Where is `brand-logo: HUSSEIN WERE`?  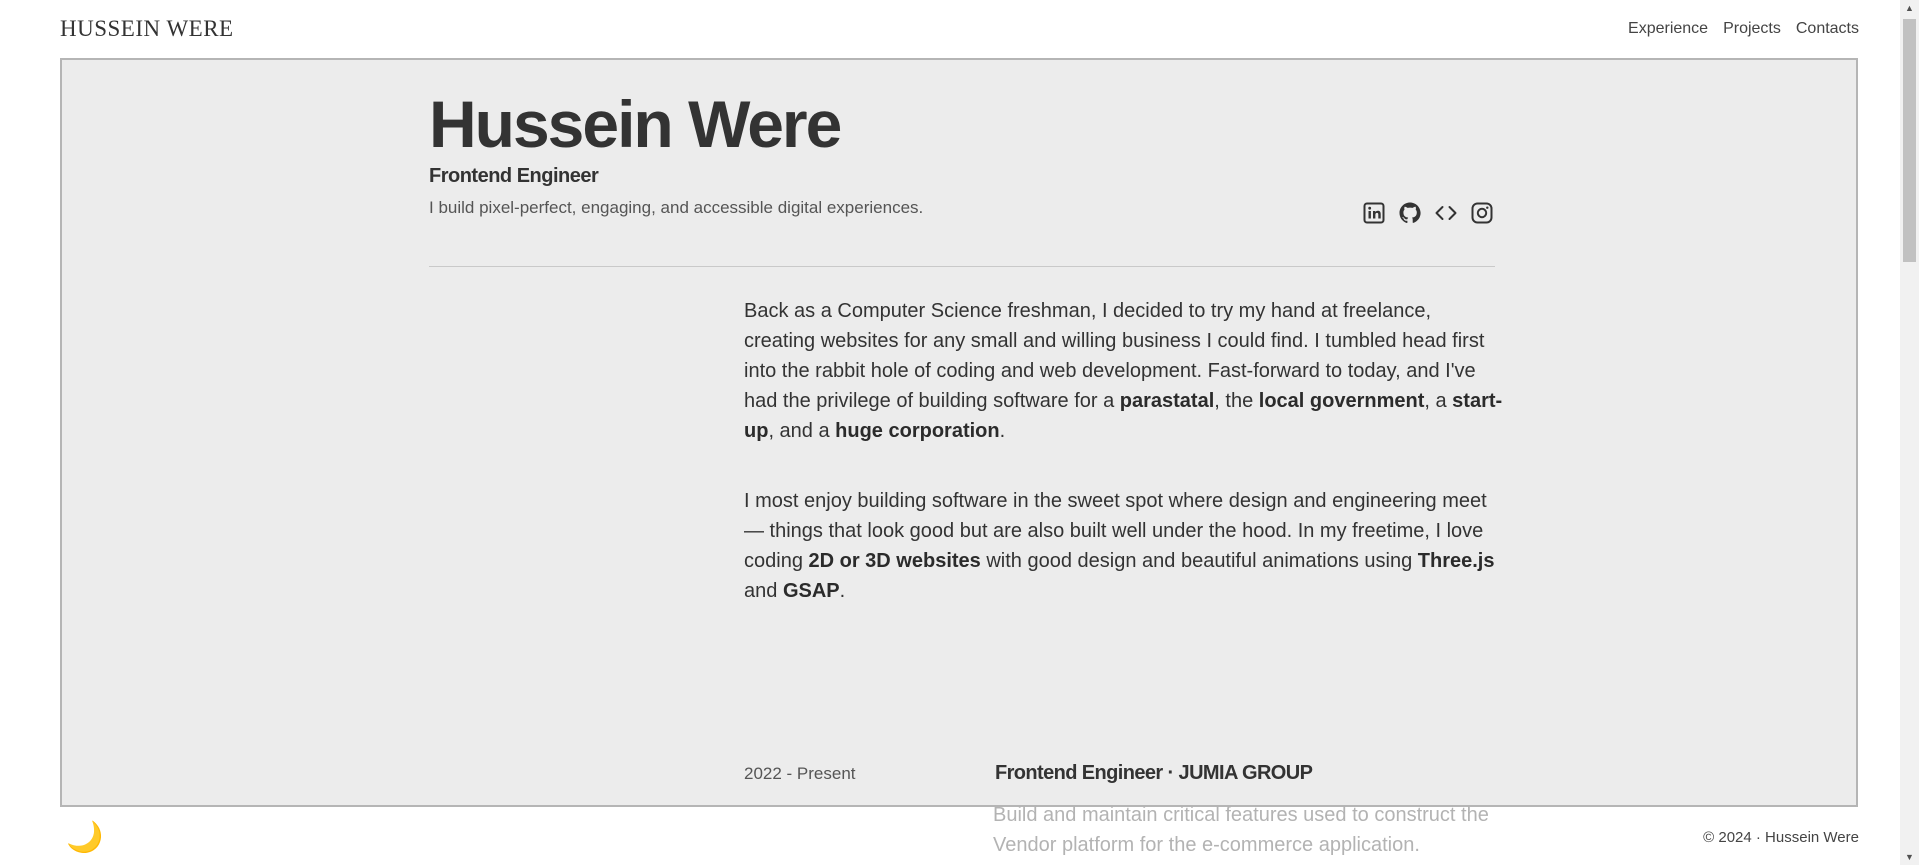
brand-logo: HUSSEIN WERE is located at coordinates (147, 29).